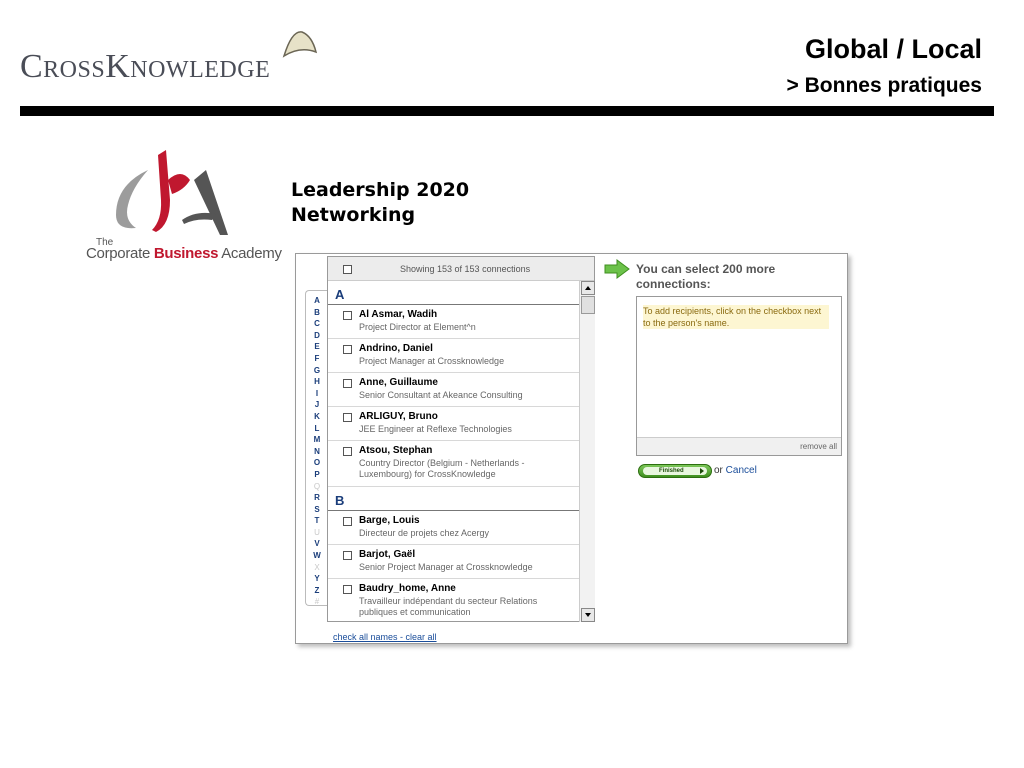 This screenshot has height=768, width=1024. What do you see at coordinates (184, 253) in the screenshot?
I see `cba-name: Corporate Business Academy` at bounding box center [184, 253].